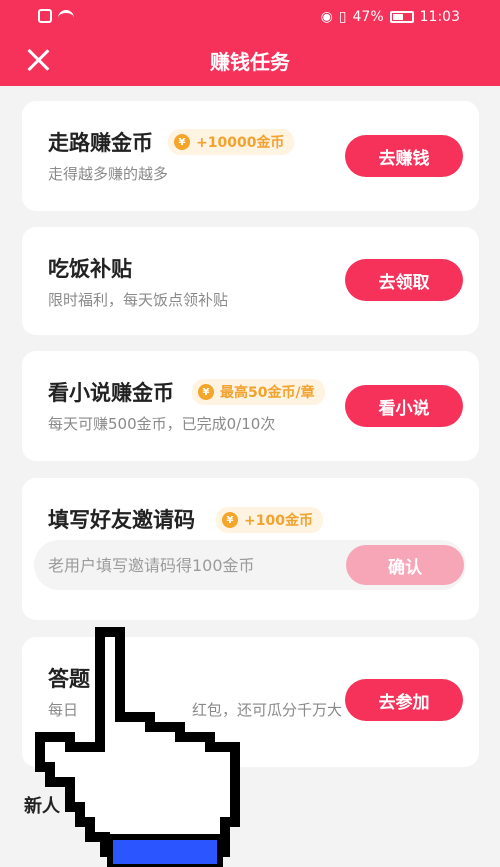 The image size is (500, 867). Describe the element at coordinates (138, 300) in the screenshot. I see `task-desc: 限时福利，每天饭点领补贴` at that location.